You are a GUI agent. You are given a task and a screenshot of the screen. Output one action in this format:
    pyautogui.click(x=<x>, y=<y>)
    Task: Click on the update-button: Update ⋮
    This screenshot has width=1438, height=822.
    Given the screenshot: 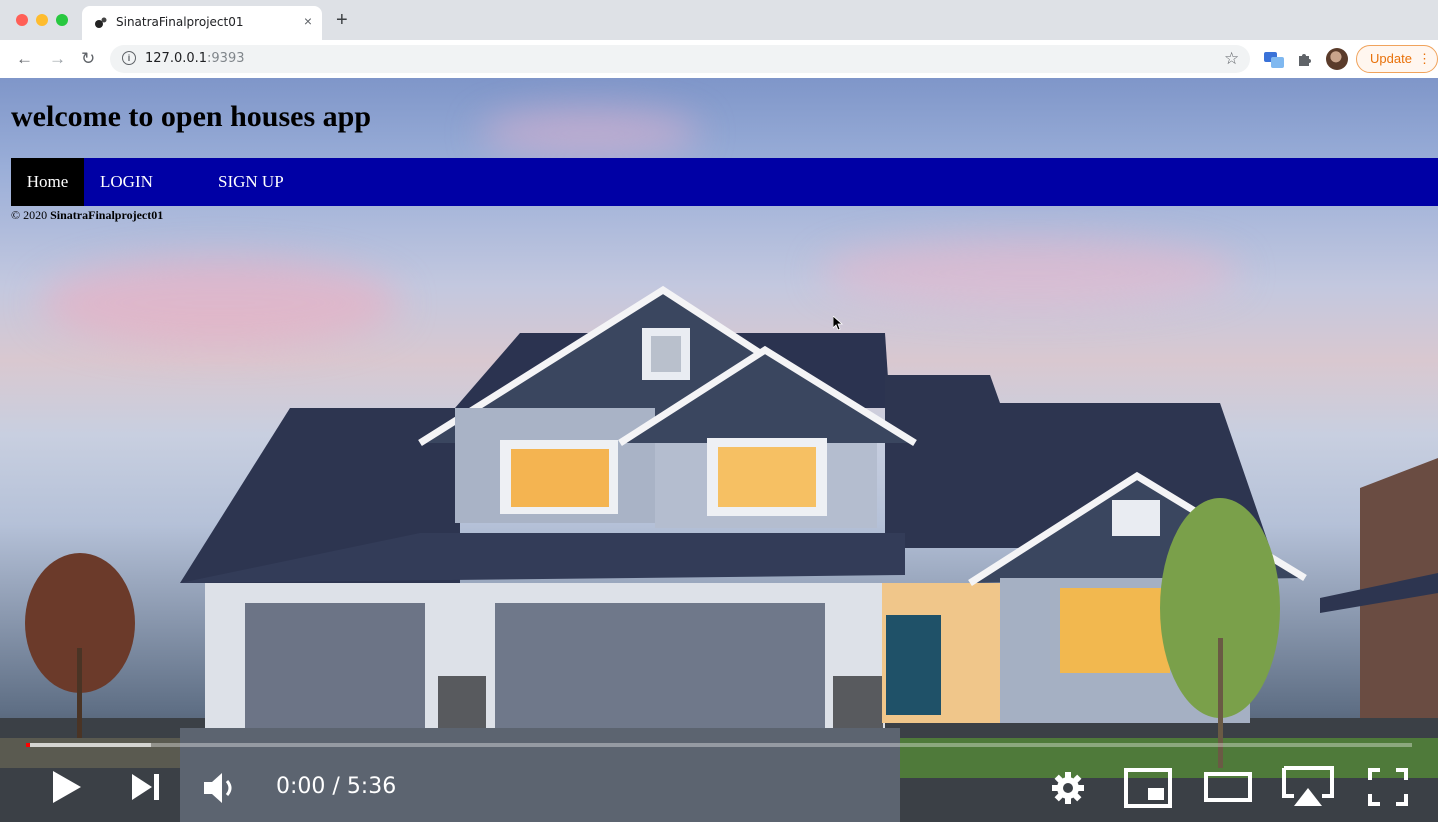 What is the action you would take?
    pyautogui.click(x=1397, y=59)
    